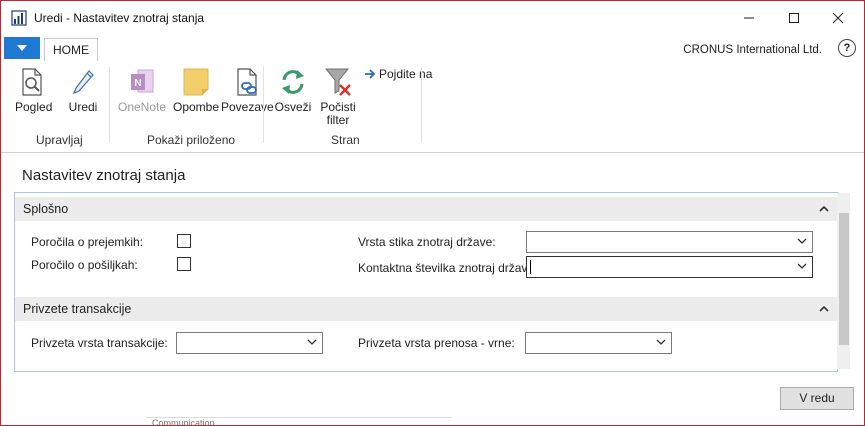  I want to click on pogled-label: Pogled, so click(34, 107).